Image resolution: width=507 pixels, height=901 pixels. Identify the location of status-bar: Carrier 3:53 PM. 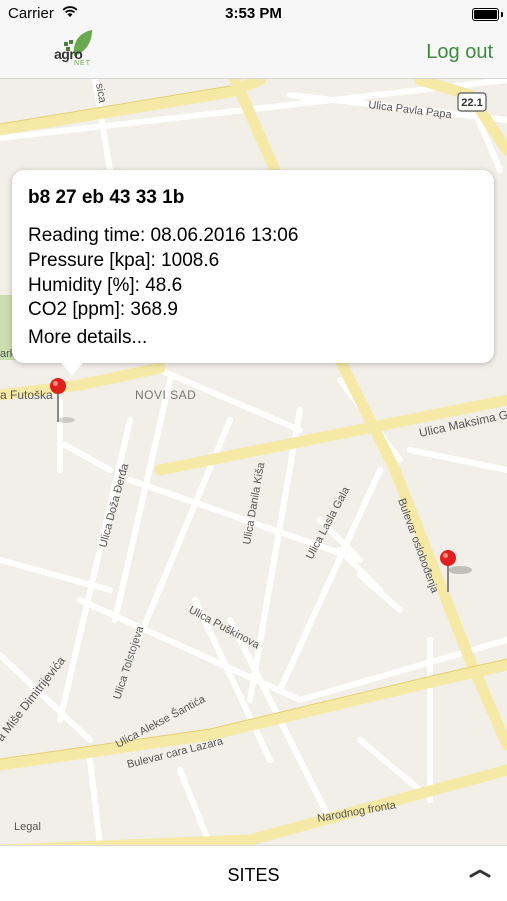
(253, 14).